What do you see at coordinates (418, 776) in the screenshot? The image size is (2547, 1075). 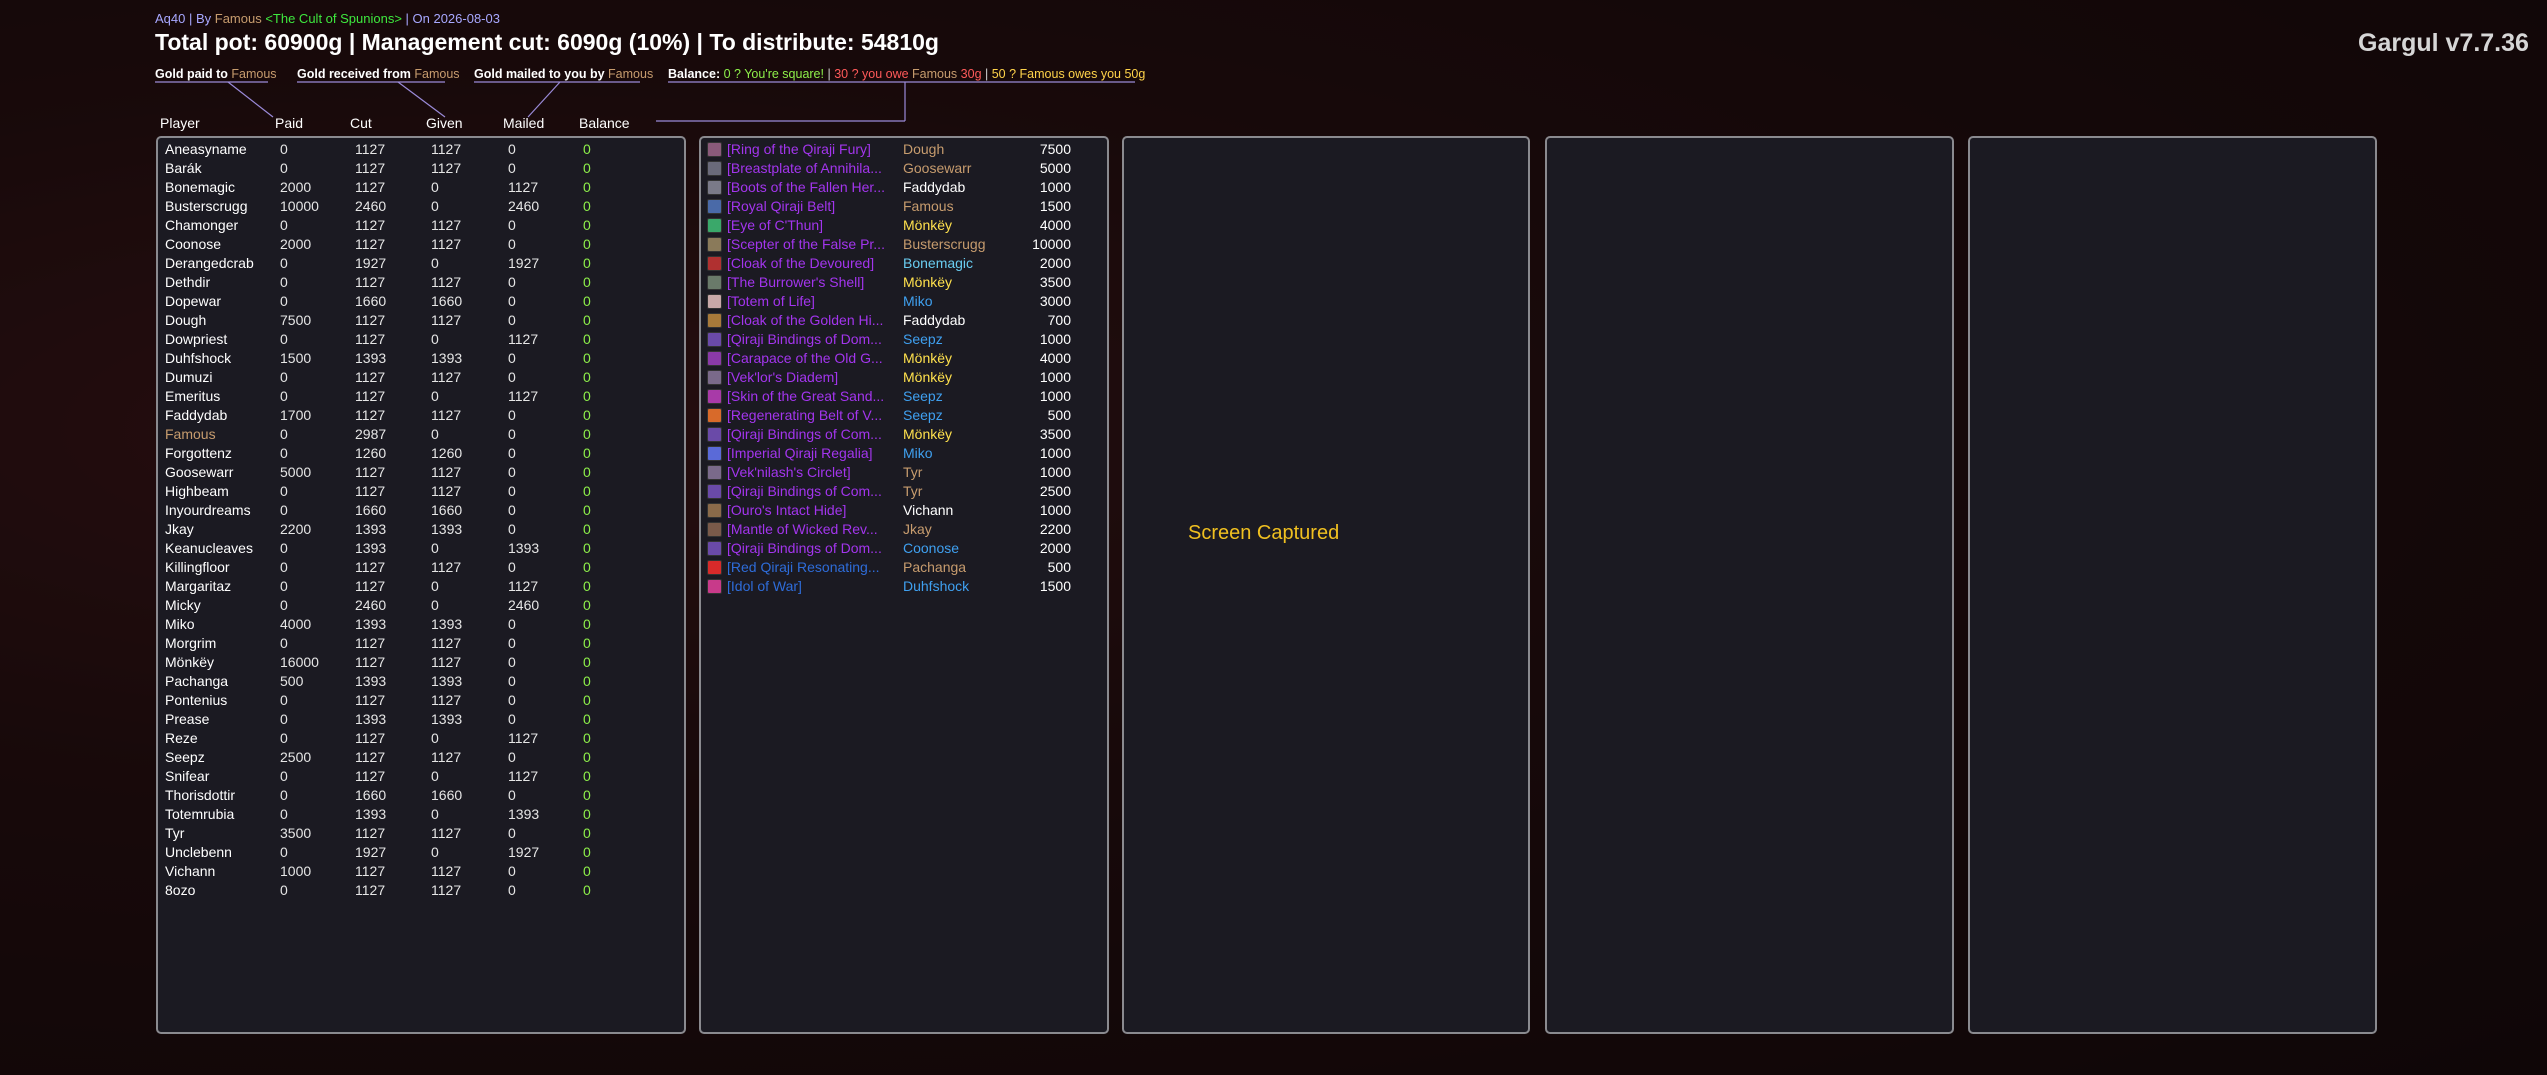 I see `player-row: Snifear 0 1127 0 1127 0` at bounding box center [418, 776].